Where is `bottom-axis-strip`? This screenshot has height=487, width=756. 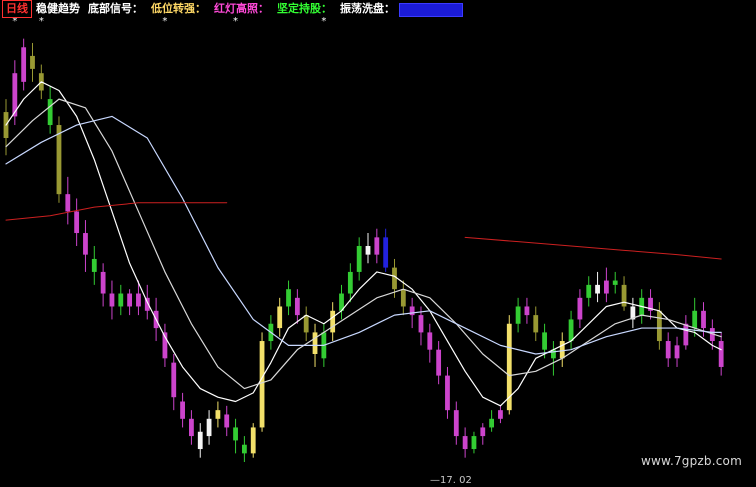
bottom-axis-strip is located at coordinates (378, 482).